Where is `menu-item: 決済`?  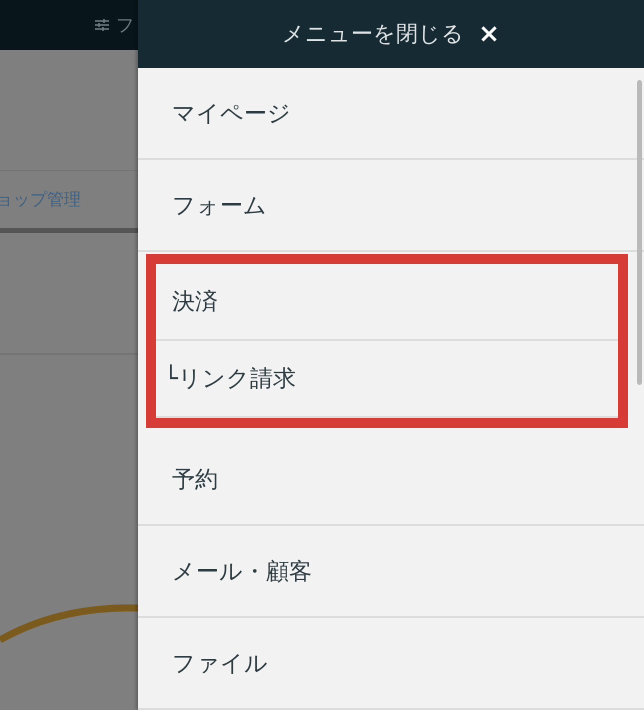 menu-item: 決済 is located at coordinates (387, 302).